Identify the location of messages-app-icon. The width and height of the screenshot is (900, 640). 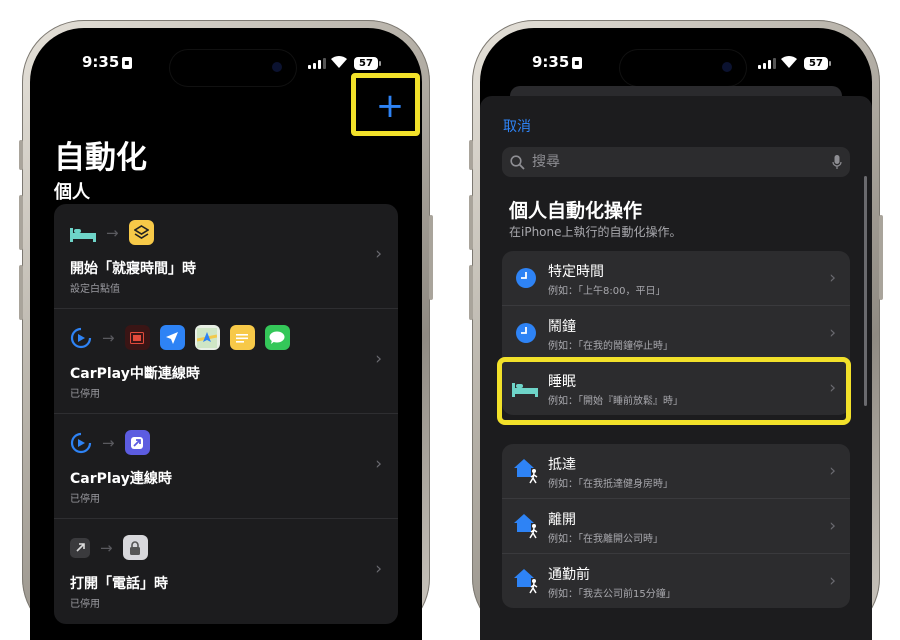
(277, 337).